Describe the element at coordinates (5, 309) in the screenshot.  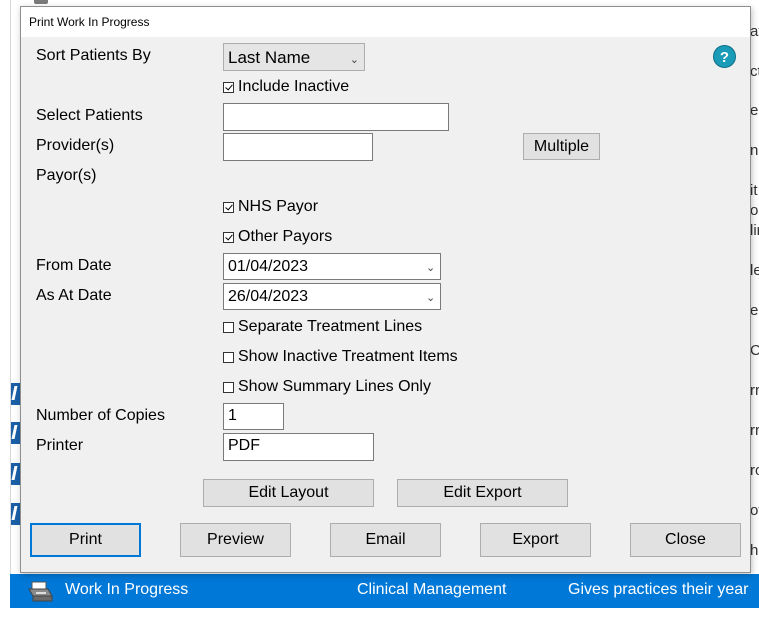
I see `background-left-strip` at that location.